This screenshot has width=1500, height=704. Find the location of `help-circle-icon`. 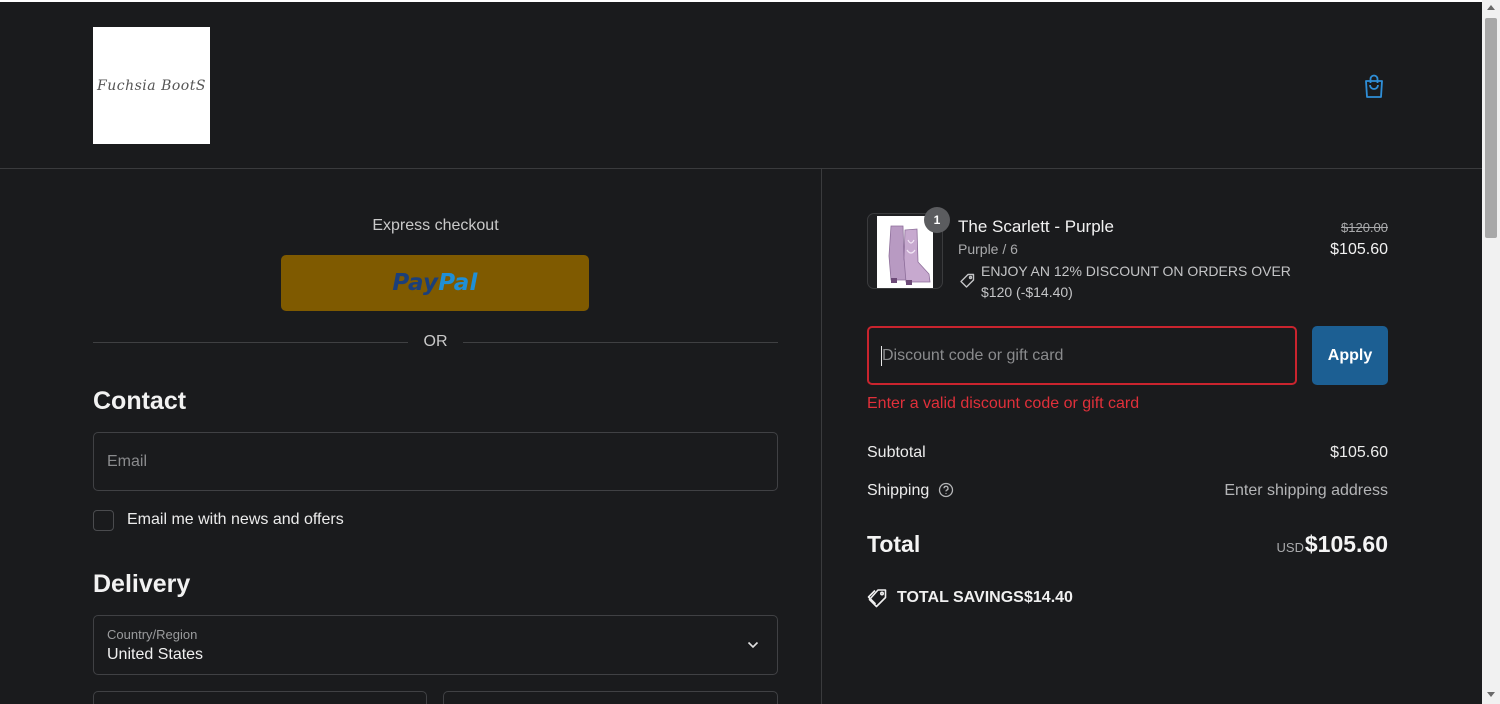

help-circle-icon is located at coordinates (946, 490).